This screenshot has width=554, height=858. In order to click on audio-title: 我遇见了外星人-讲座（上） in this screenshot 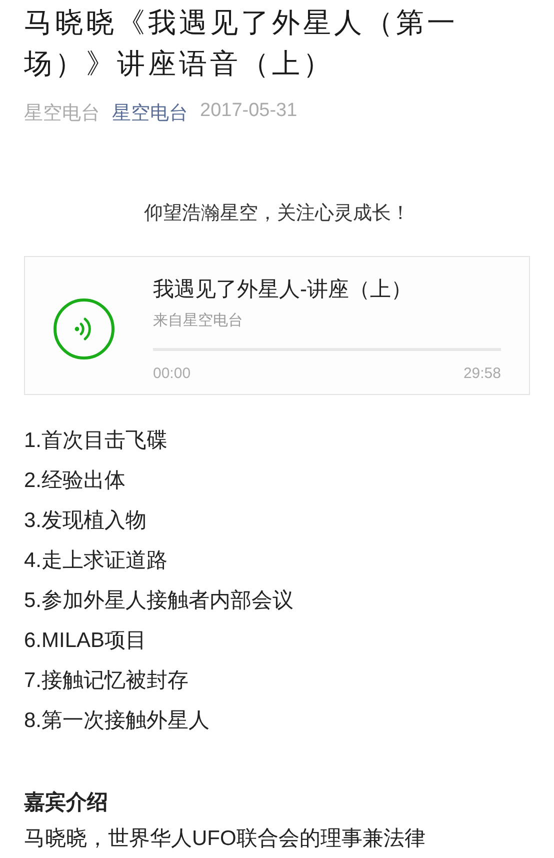, I will do `click(283, 290)`.